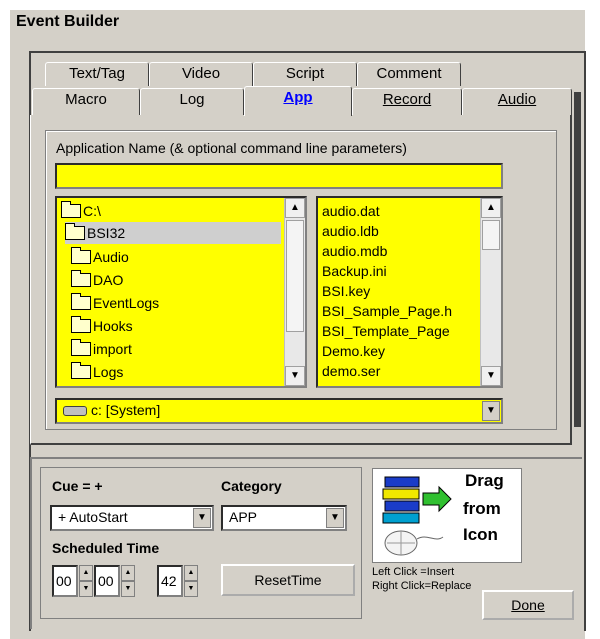 This screenshot has width=600, height=639. Describe the element at coordinates (409, 74) in the screenshot. I see `tab-comment: Comment` at that location.